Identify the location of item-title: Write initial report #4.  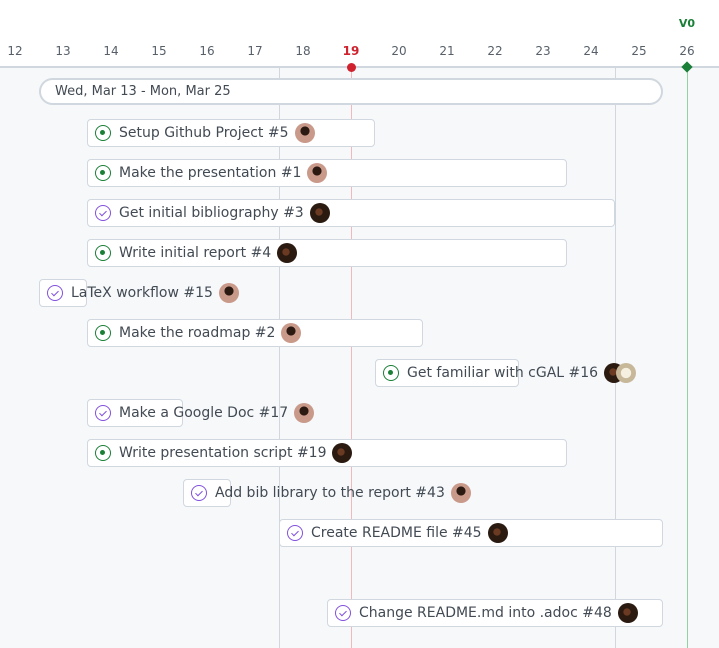
(195, 253).